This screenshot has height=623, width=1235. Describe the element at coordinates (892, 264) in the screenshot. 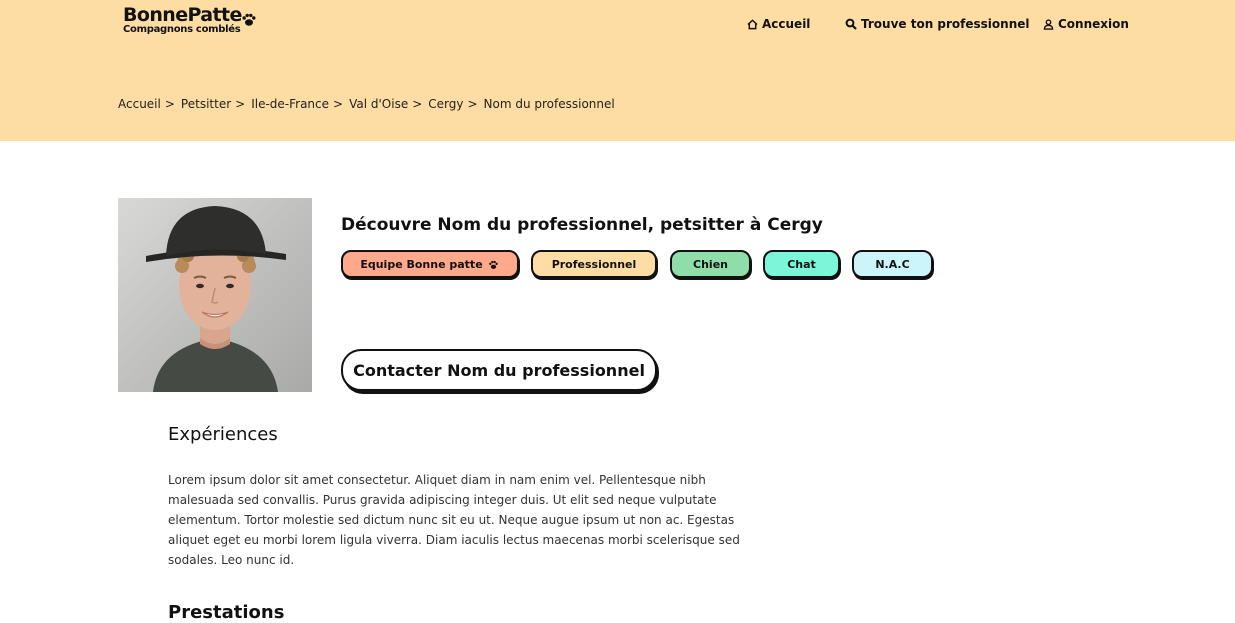

I see `tag-nac: N.A.C` at that location.